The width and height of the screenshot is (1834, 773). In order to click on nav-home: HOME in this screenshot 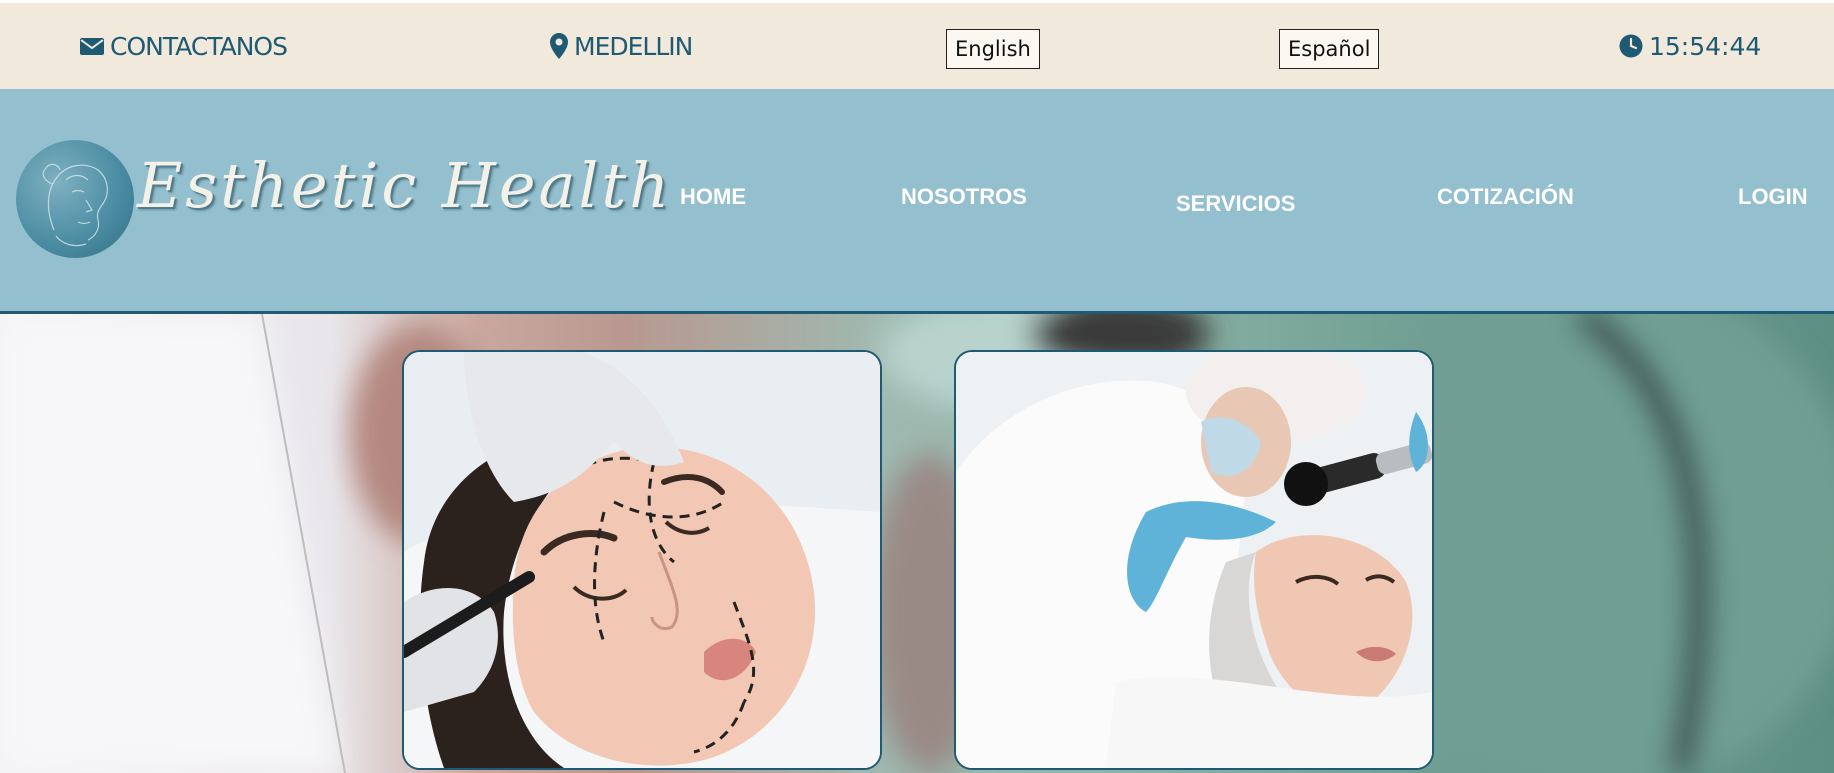, I will do `click(713, 197)`.